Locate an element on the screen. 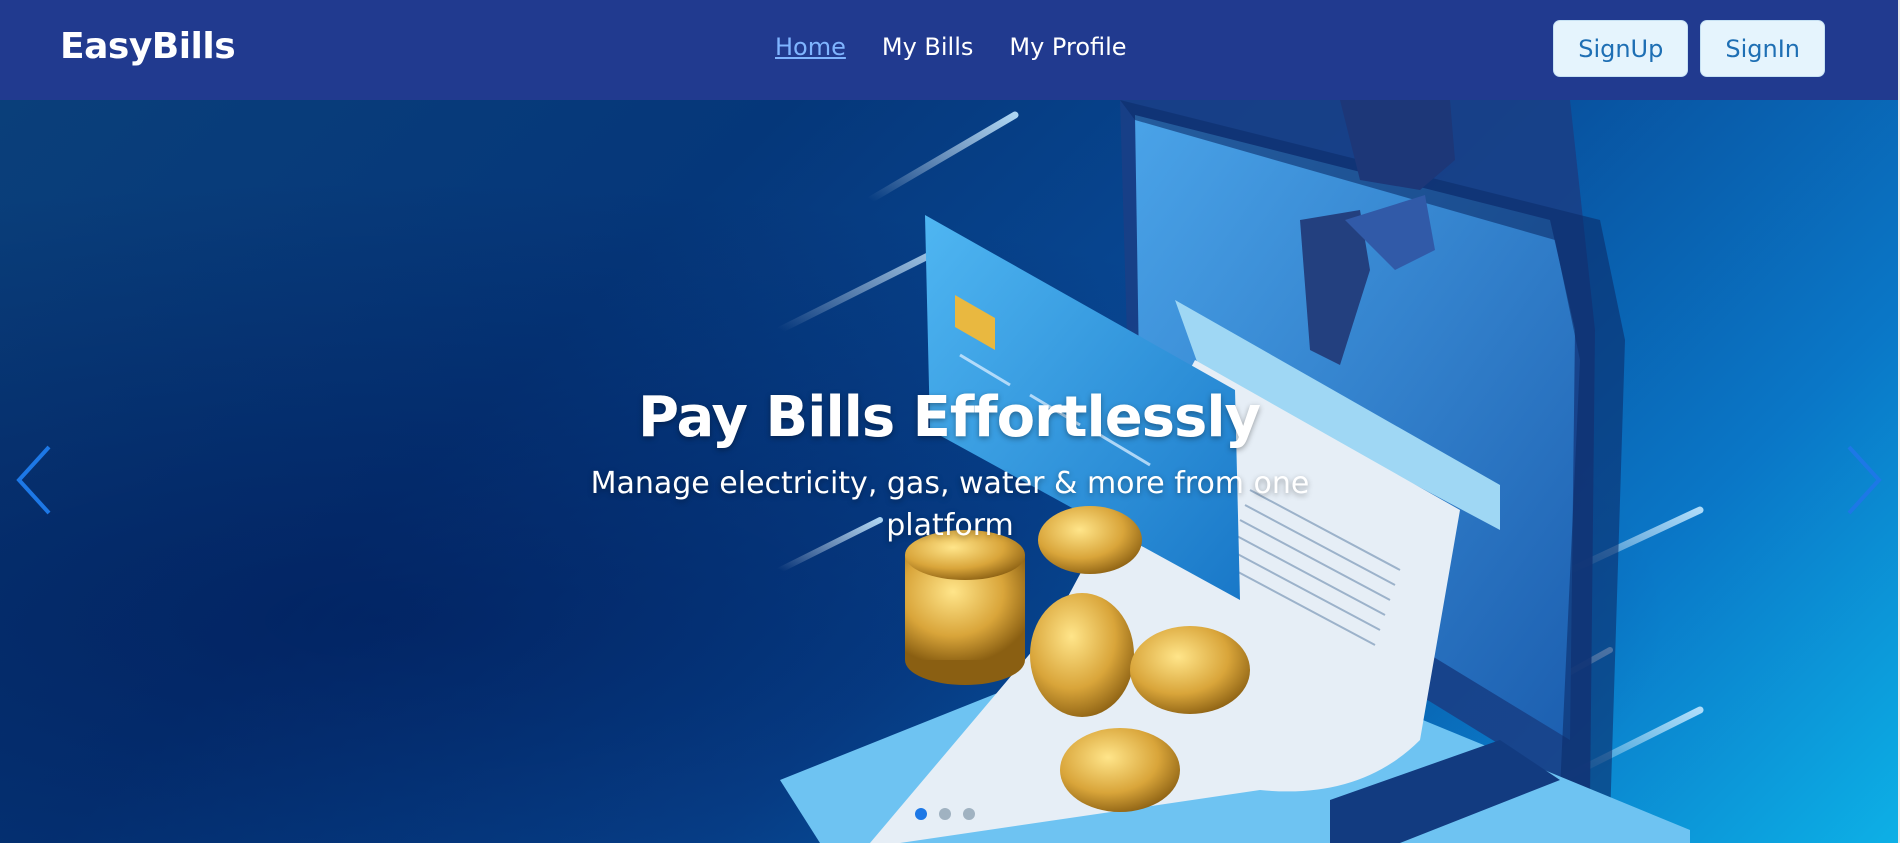  chevron-right-icon is located at coordinates (1864, 480).